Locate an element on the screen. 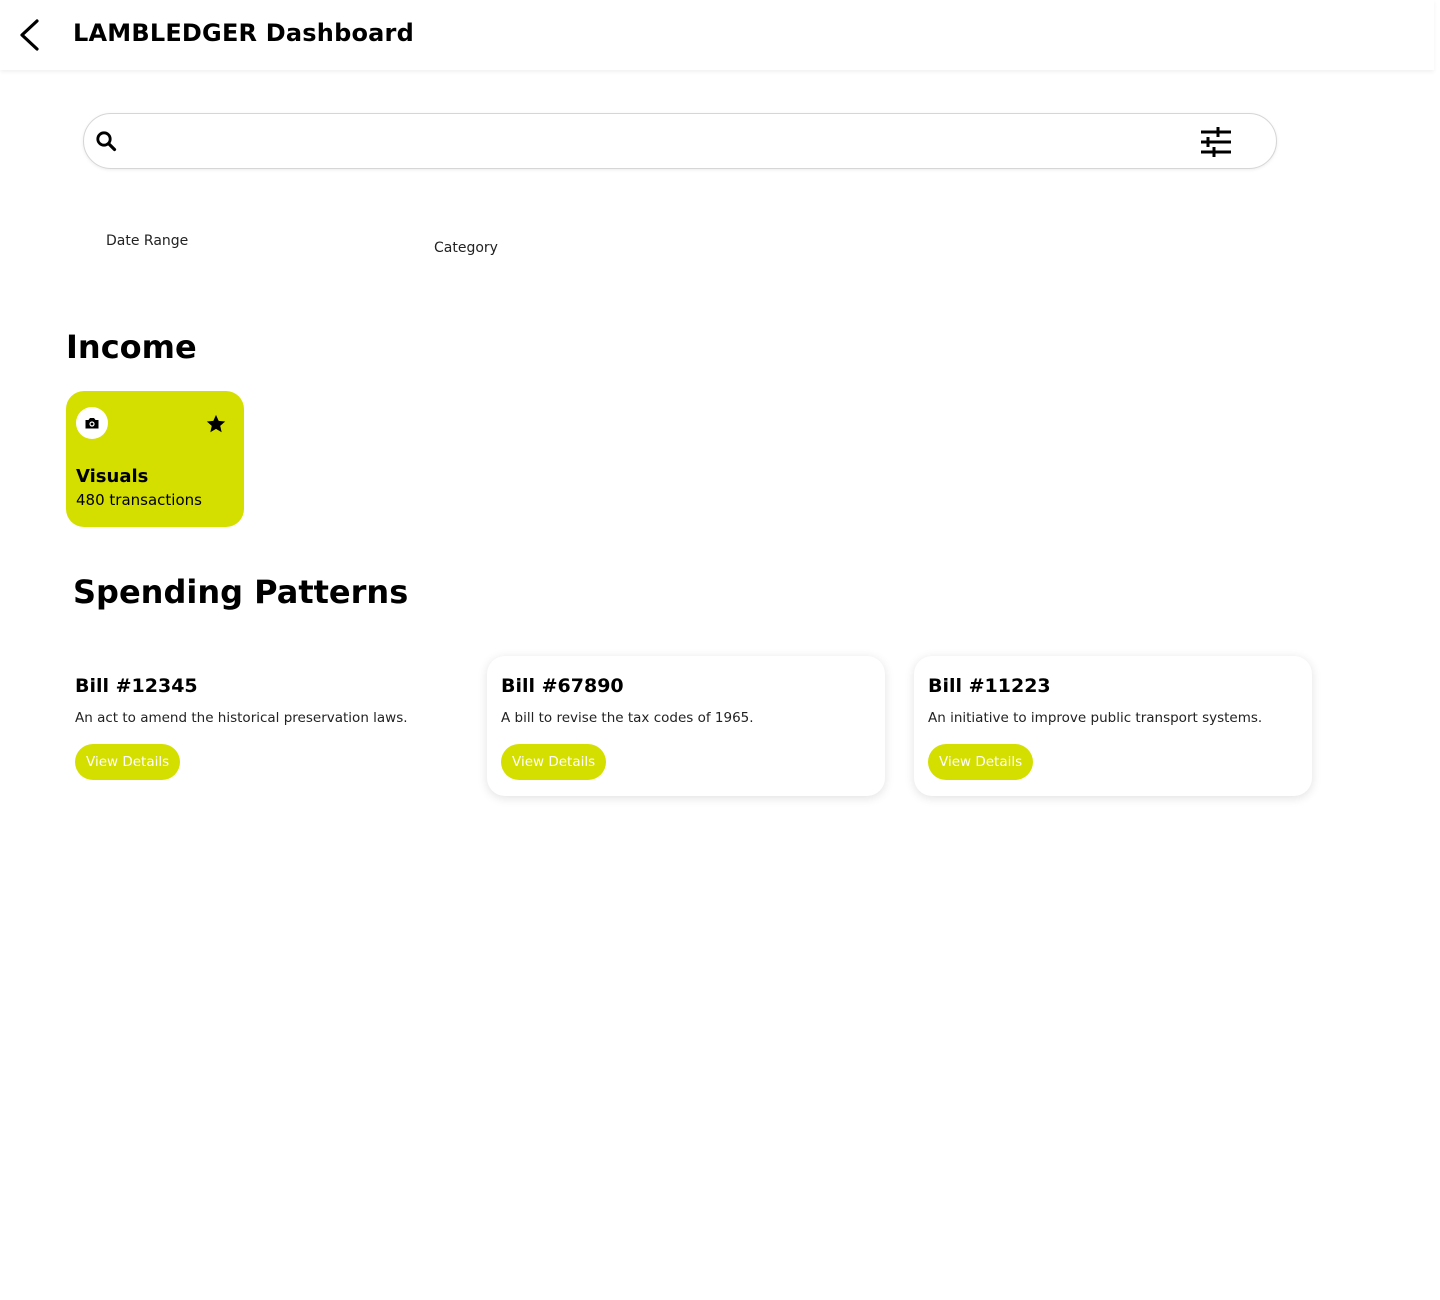  bill-title: Bill #12345 is located at coordinates (136, 686).